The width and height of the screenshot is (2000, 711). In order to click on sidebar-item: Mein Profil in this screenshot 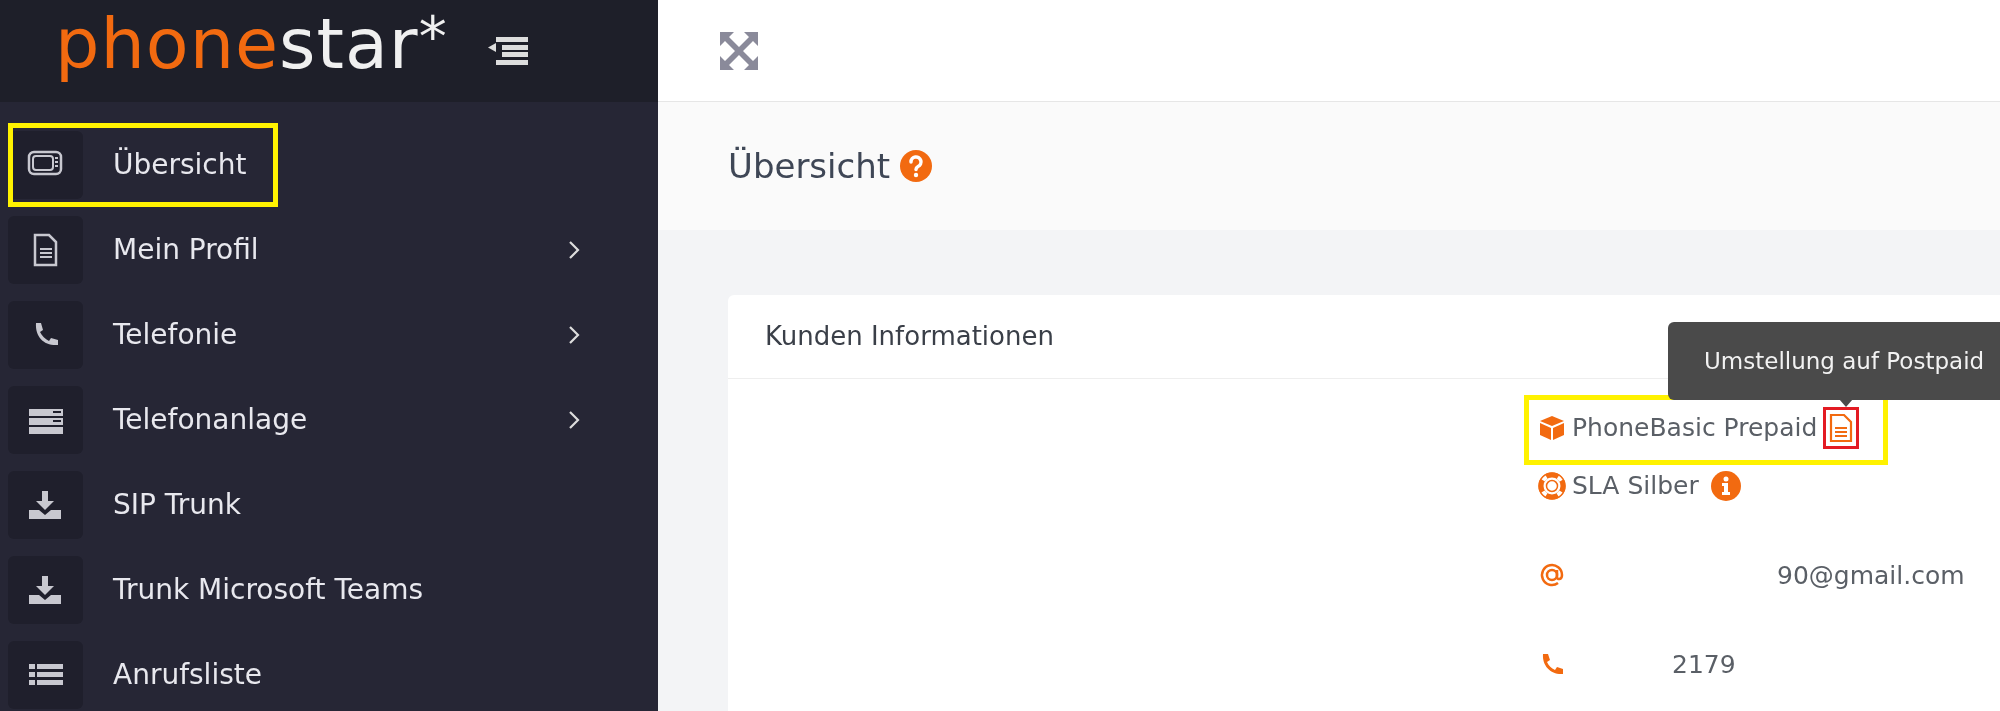, I will do `click(329, 250)`.